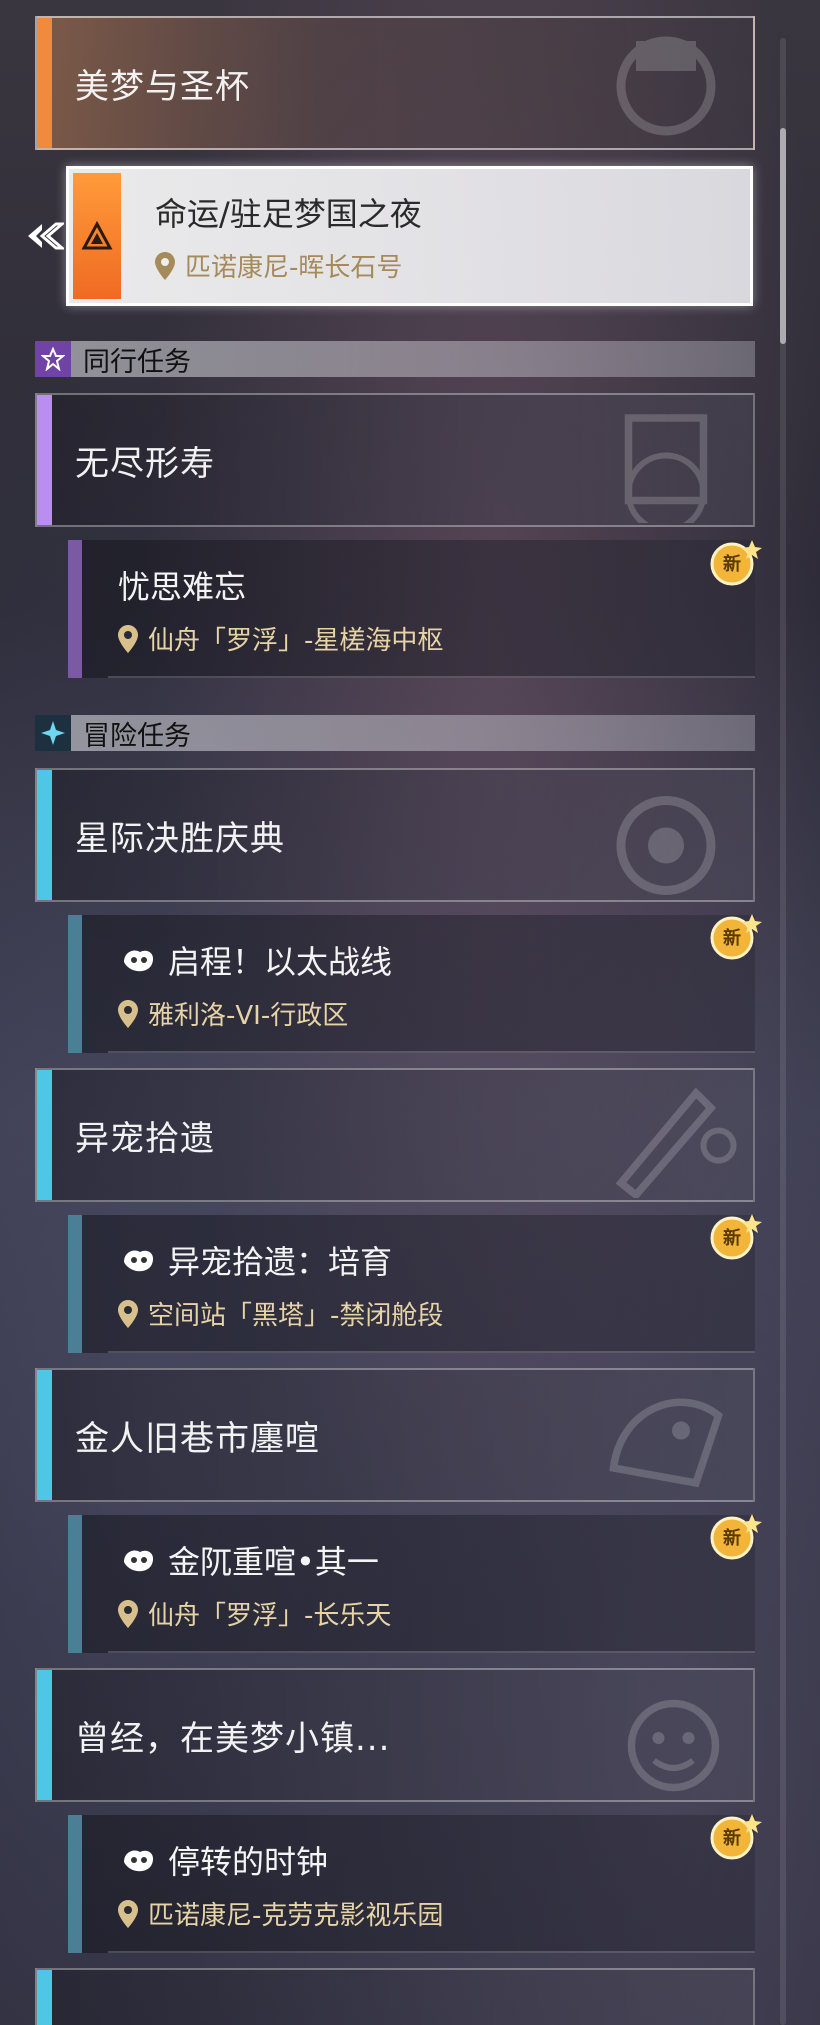 The image size is (820, 2025). I want to click on quest-title: 异宠拾遗：培育, so click(280, 1262).